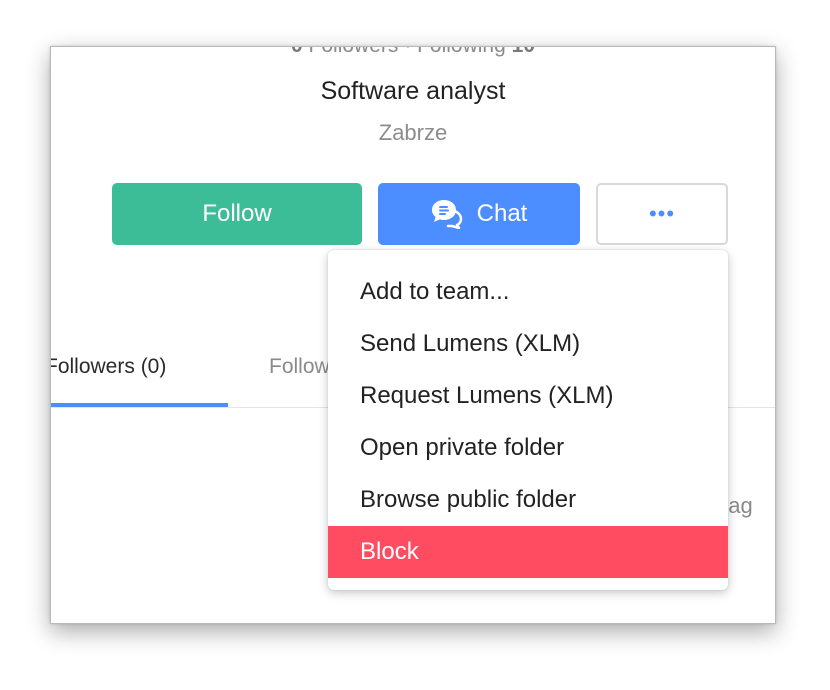  I want to click on ellipsis-icon: •••, so click(662, 213).